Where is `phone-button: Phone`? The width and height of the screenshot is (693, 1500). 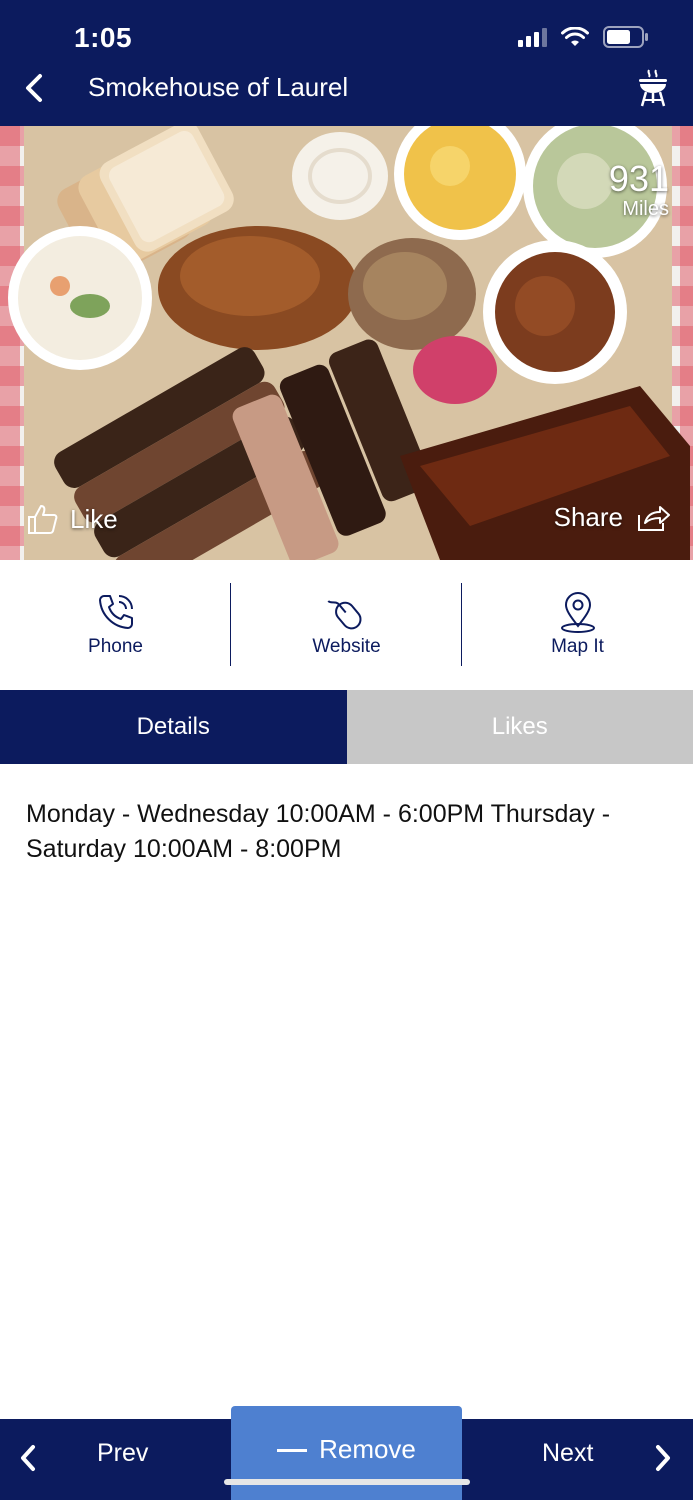
phone-button: Phone is located at coordinates (115, 625).